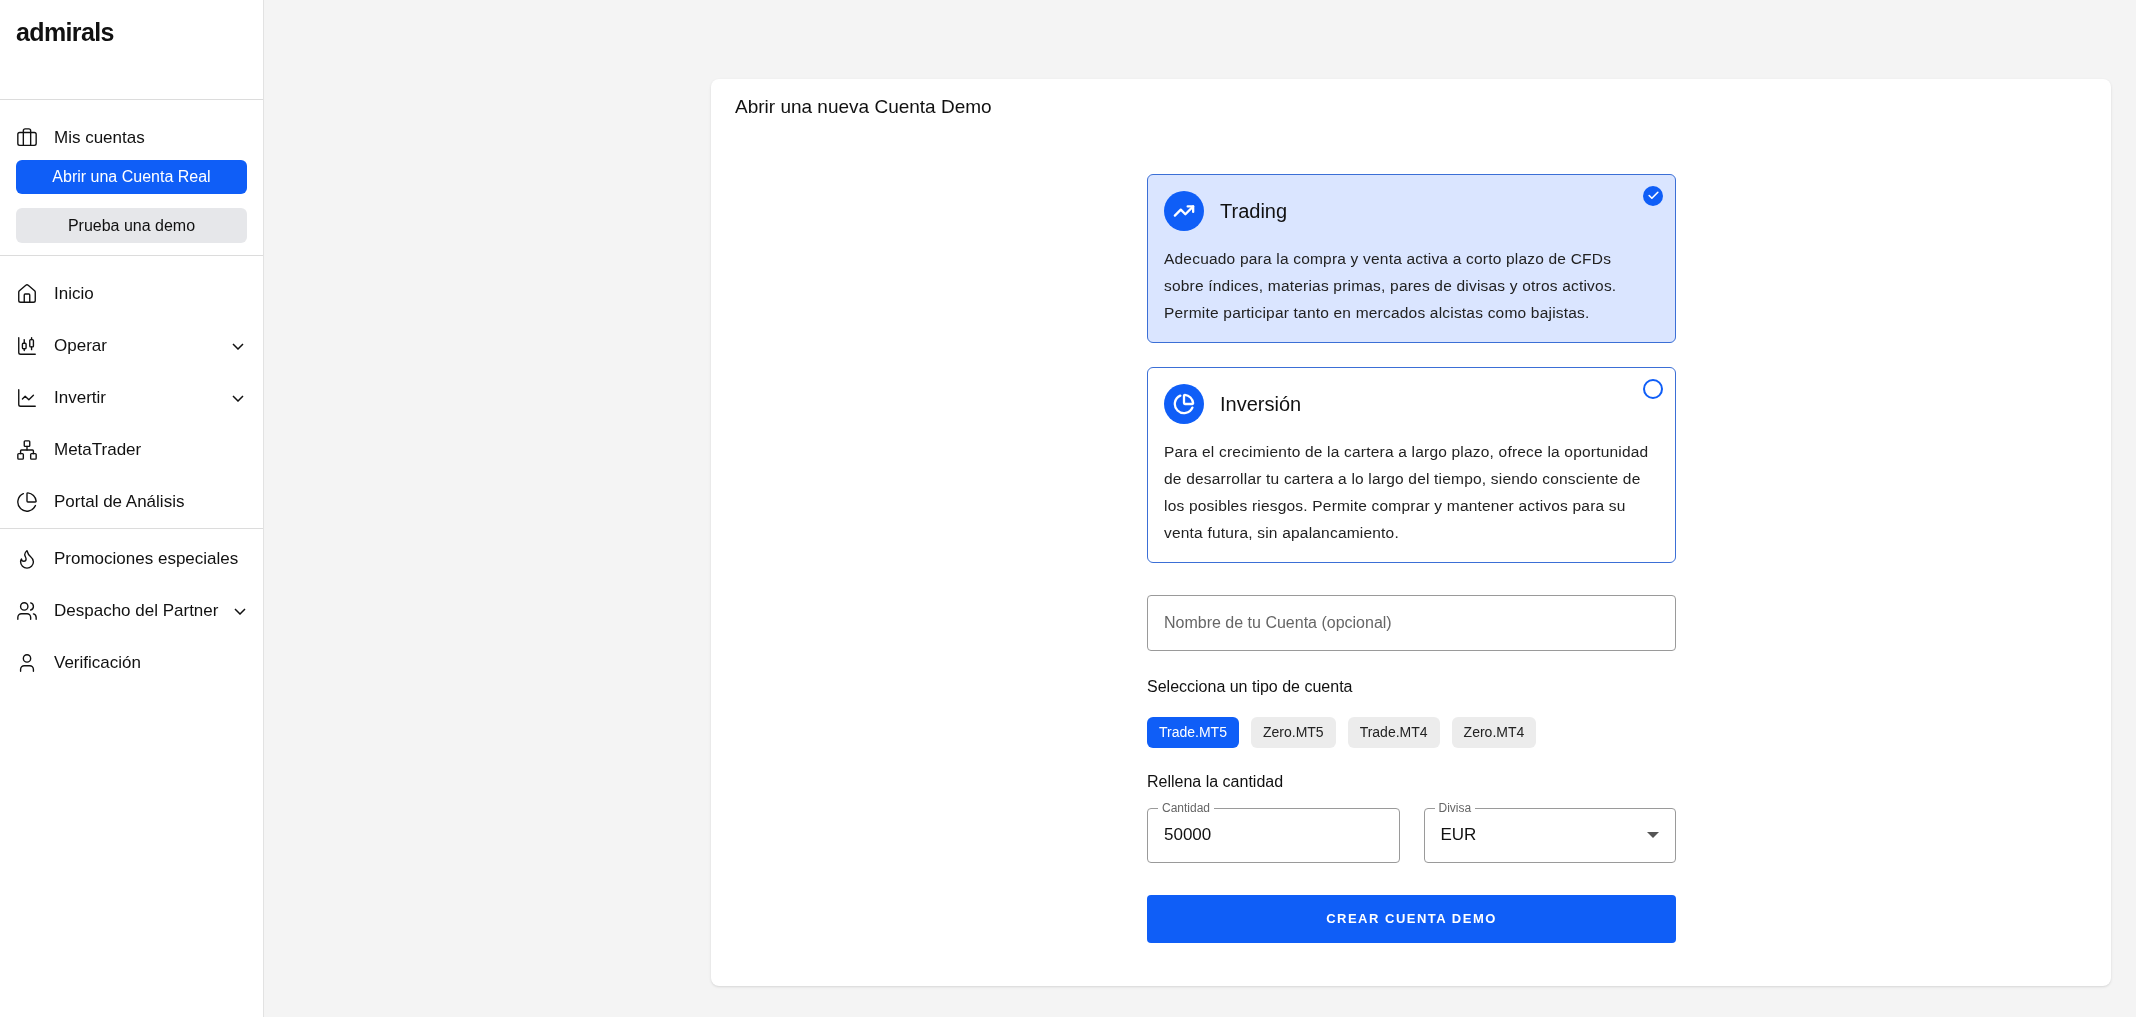 This screenshot has width=2136, height=1017. What do you see at coordinates (1494, 732) in the screenshot?
I see `account-type-chip: Zero.MT4` at bounding box center [1494, 732].